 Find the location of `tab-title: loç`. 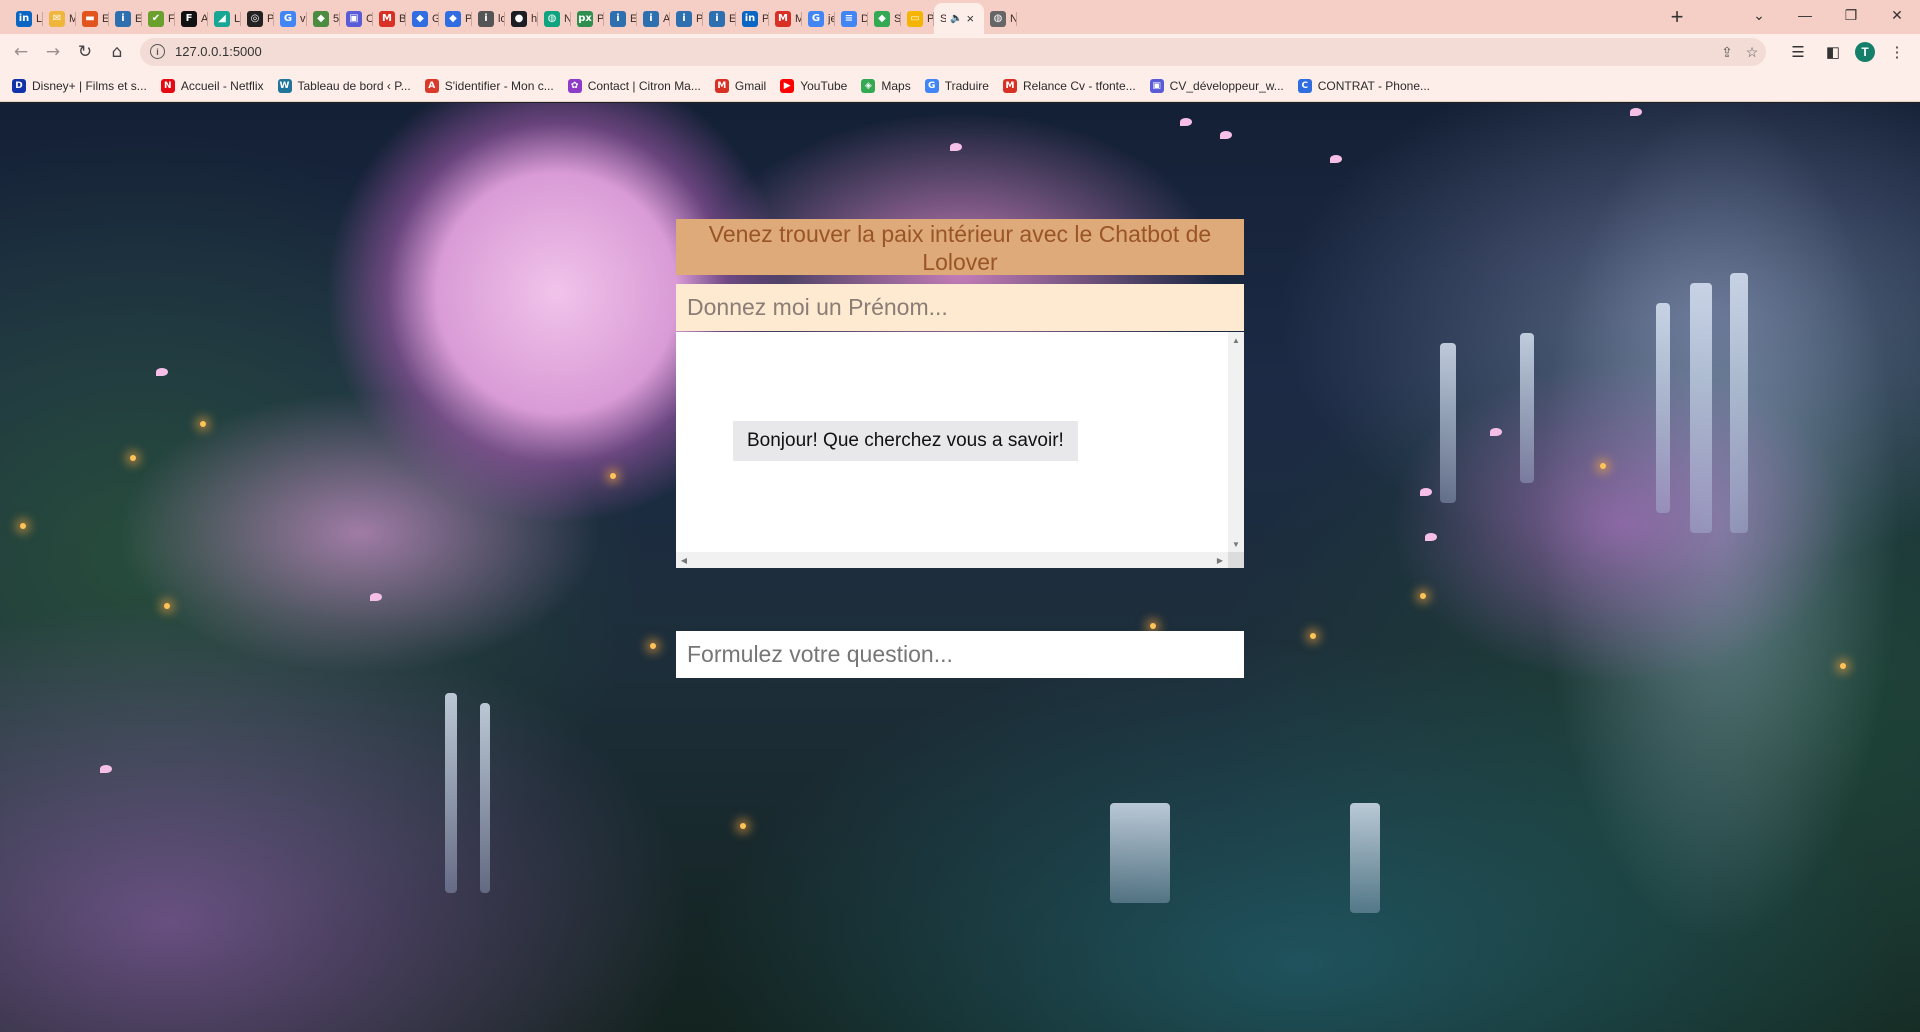

tab-title: loç is located at coordinates (501, 18).